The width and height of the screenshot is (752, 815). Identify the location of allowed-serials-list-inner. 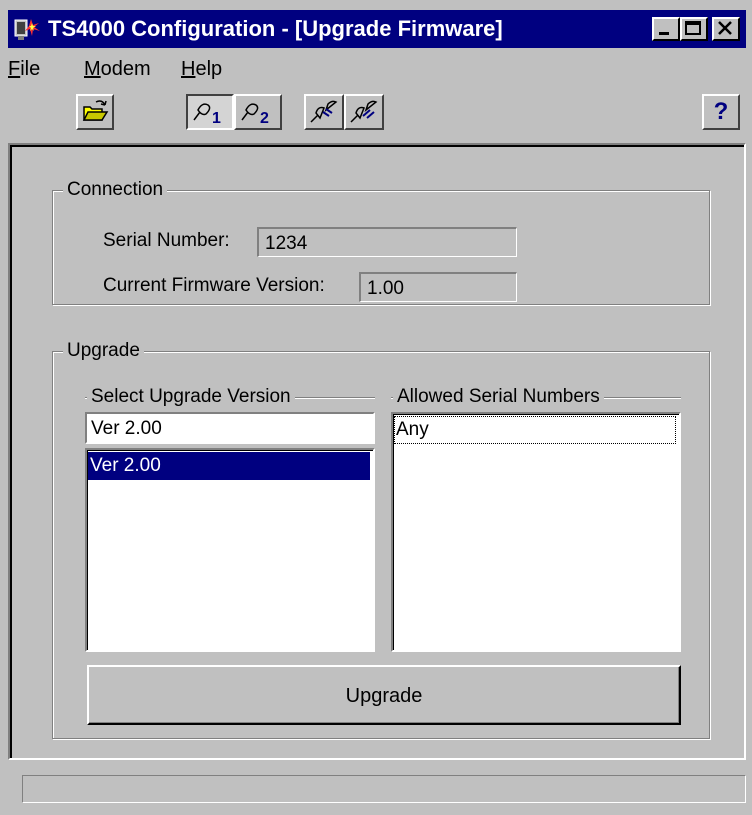
(536, 532).